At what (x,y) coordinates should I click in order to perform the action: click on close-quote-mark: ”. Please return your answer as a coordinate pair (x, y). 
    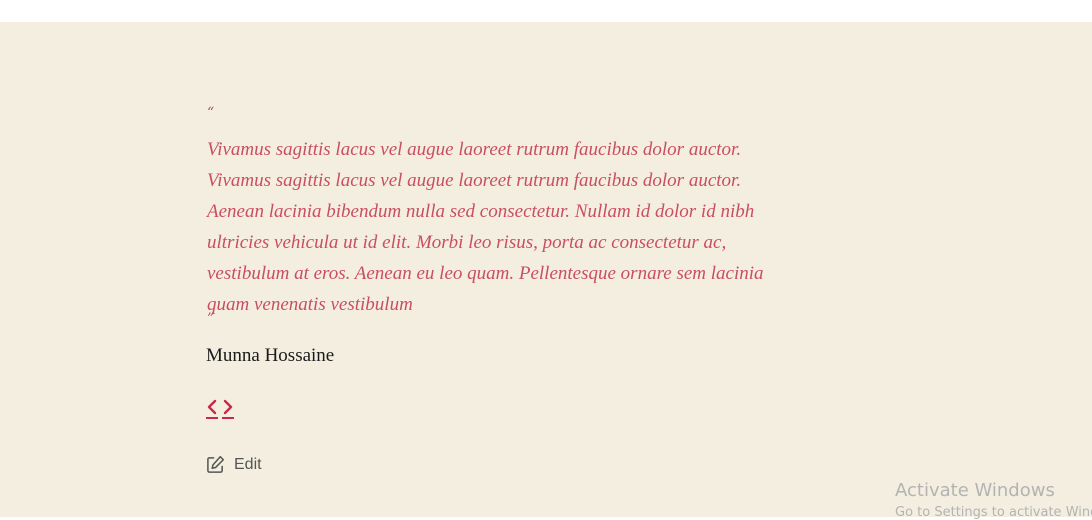
    Looking at the image, I should click on (211, 319).